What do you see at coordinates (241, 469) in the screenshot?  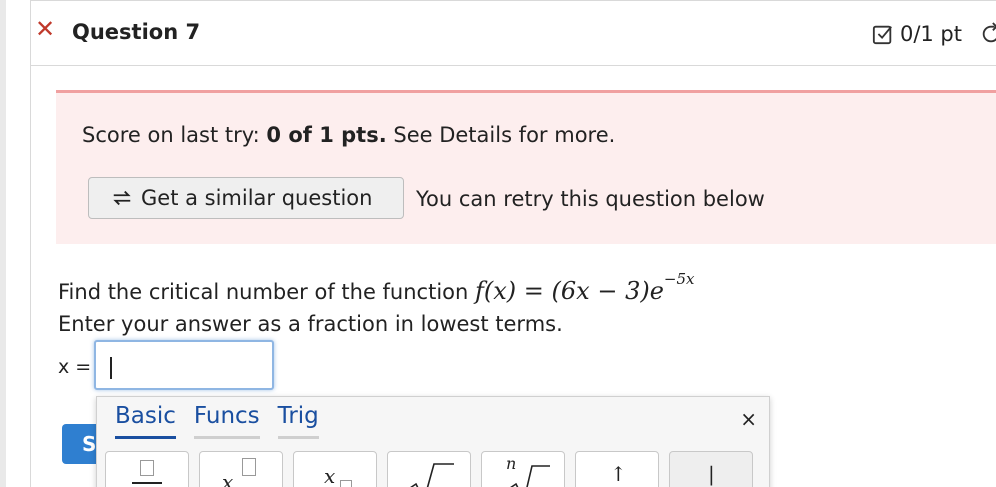 I see `x-power-key: x` at bounding box center [241, 469].